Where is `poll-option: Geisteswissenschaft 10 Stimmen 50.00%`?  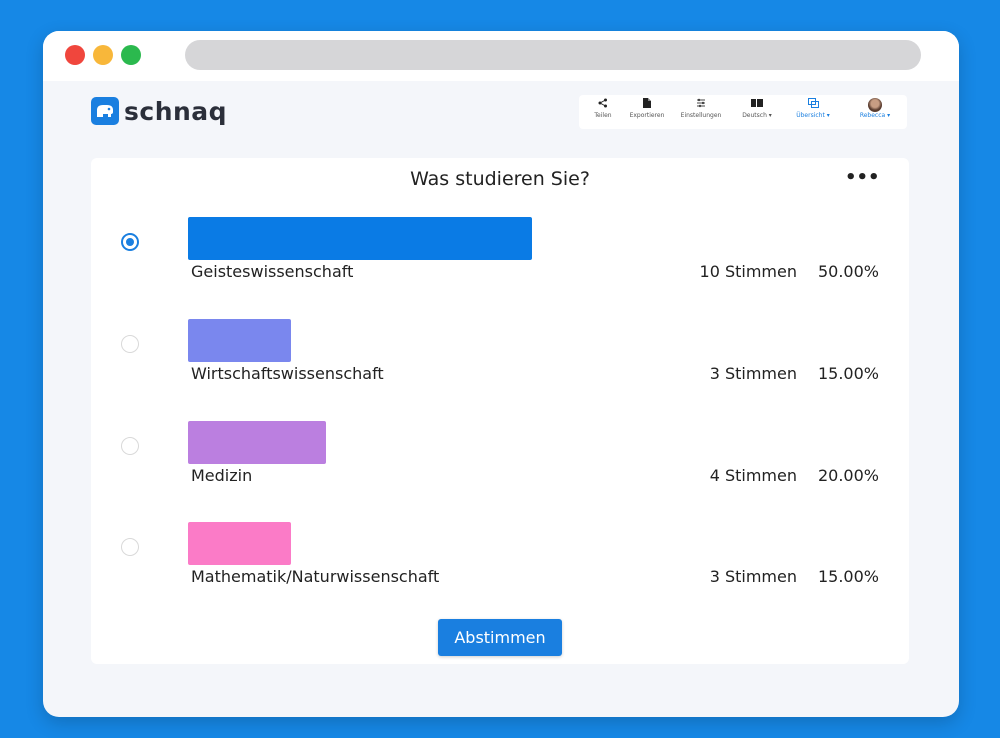 poll-option: Geisteswissenschaft 10 Stimmen 50.00% is located at coordinates (500, 262).